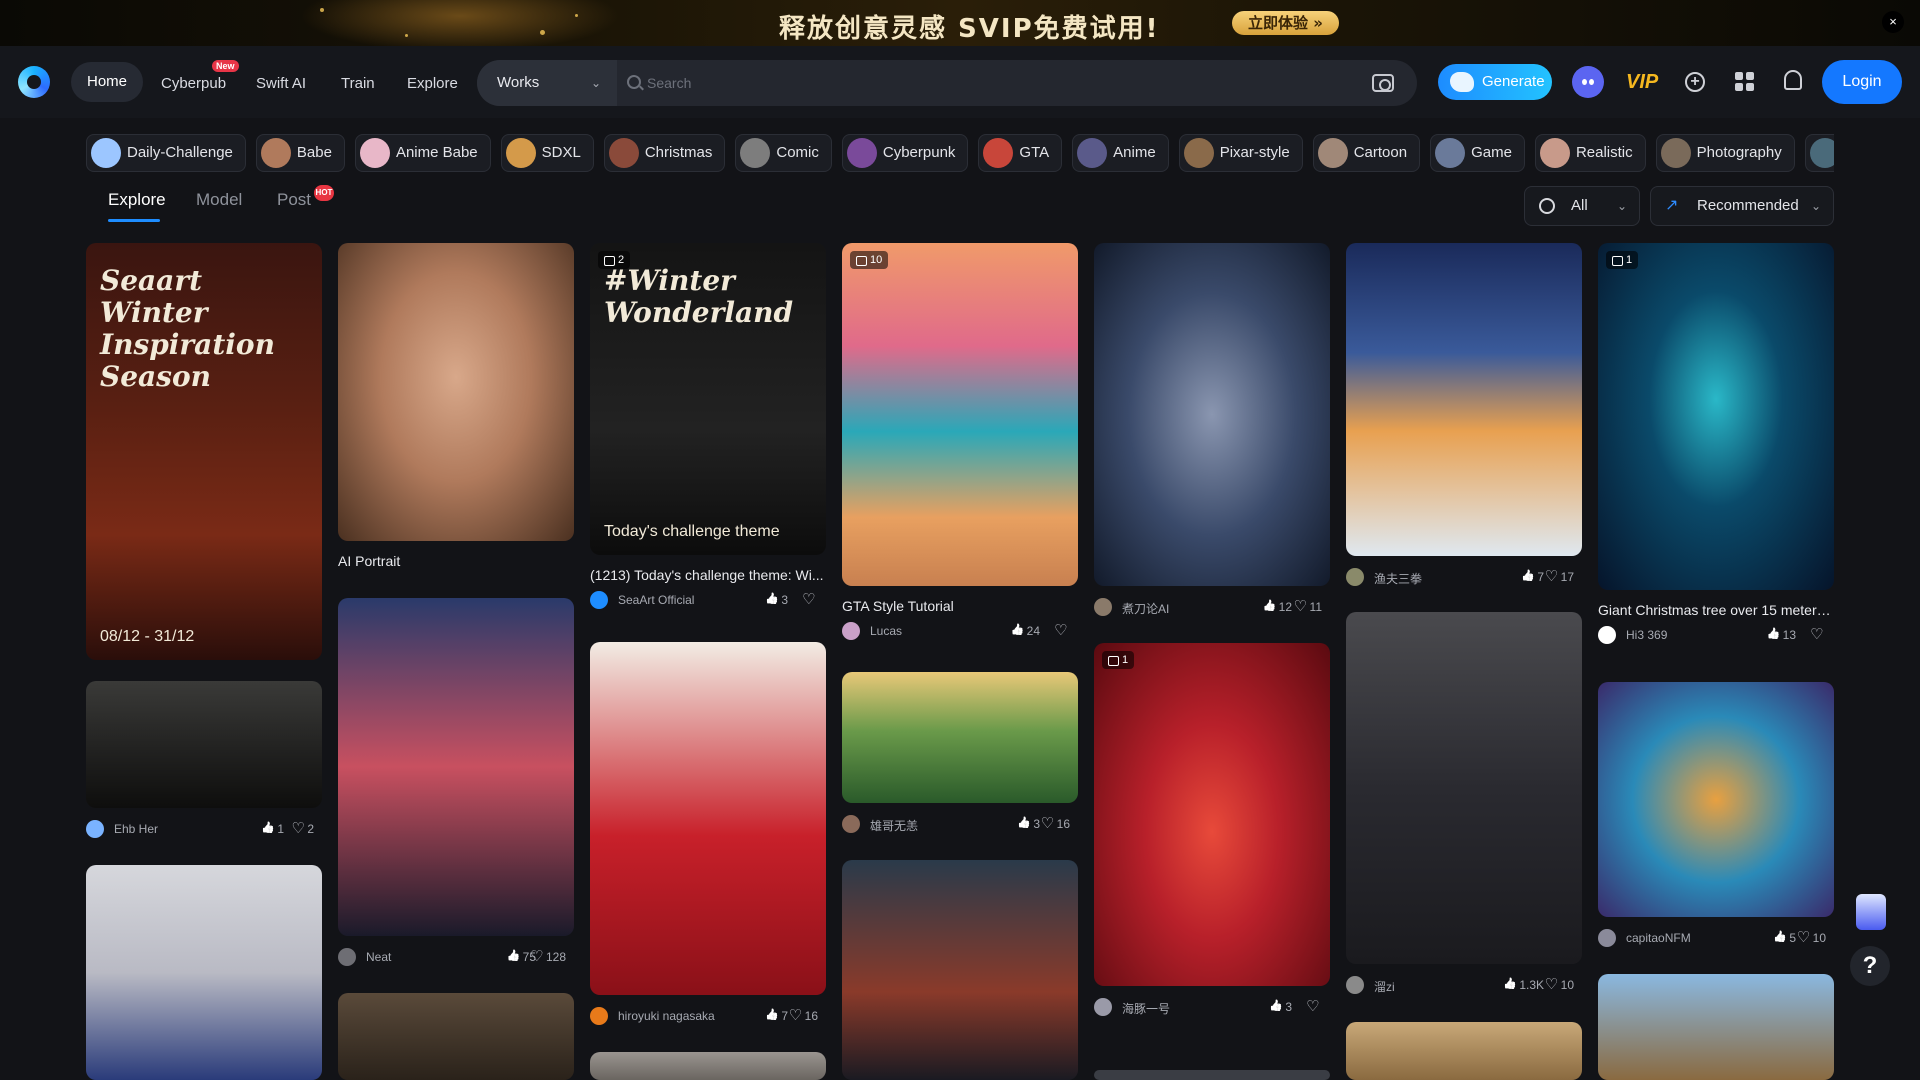 This screenshot has height=1080, width=1920. What do you see at coordinates (1781, 635) in the screenshot?
I see `like-count: 13` at bounding box center [1781, 635].